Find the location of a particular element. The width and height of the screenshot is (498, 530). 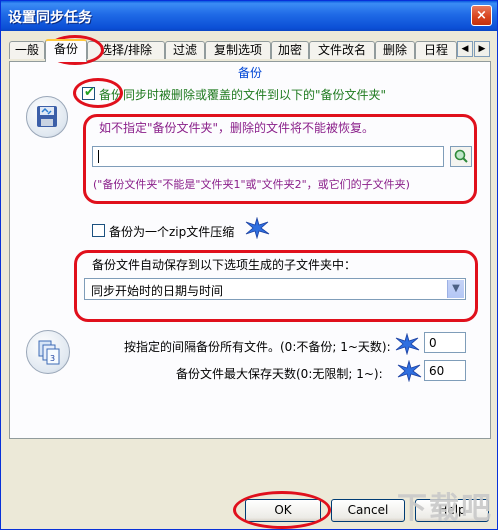

checkmark-icon: ✔ is located at coordinates (89, 92).